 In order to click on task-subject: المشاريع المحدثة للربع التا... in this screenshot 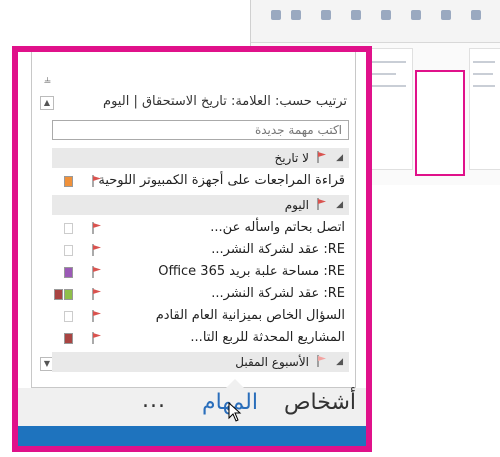, I will do `click(267, 337)`.